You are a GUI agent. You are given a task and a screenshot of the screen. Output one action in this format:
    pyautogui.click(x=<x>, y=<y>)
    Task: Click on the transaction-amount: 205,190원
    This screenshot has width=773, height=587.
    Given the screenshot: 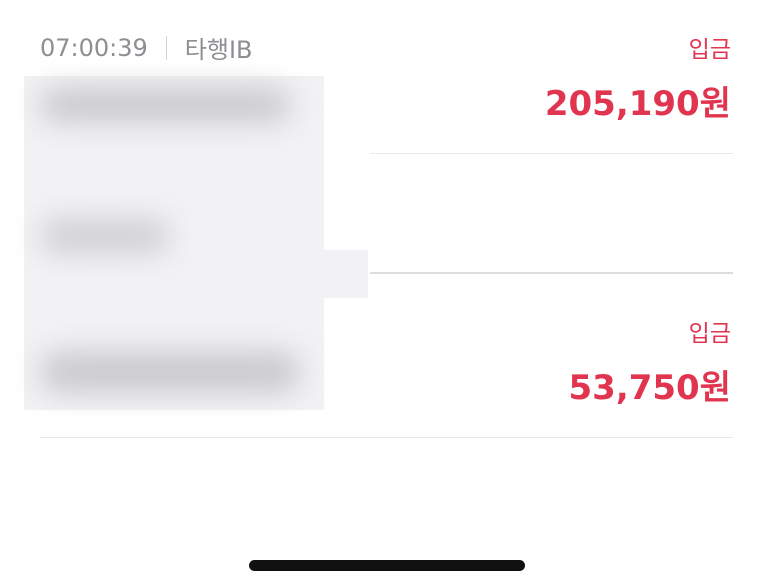 What is the action you would take?
    pyautogui.click(x=637, y=104)
    